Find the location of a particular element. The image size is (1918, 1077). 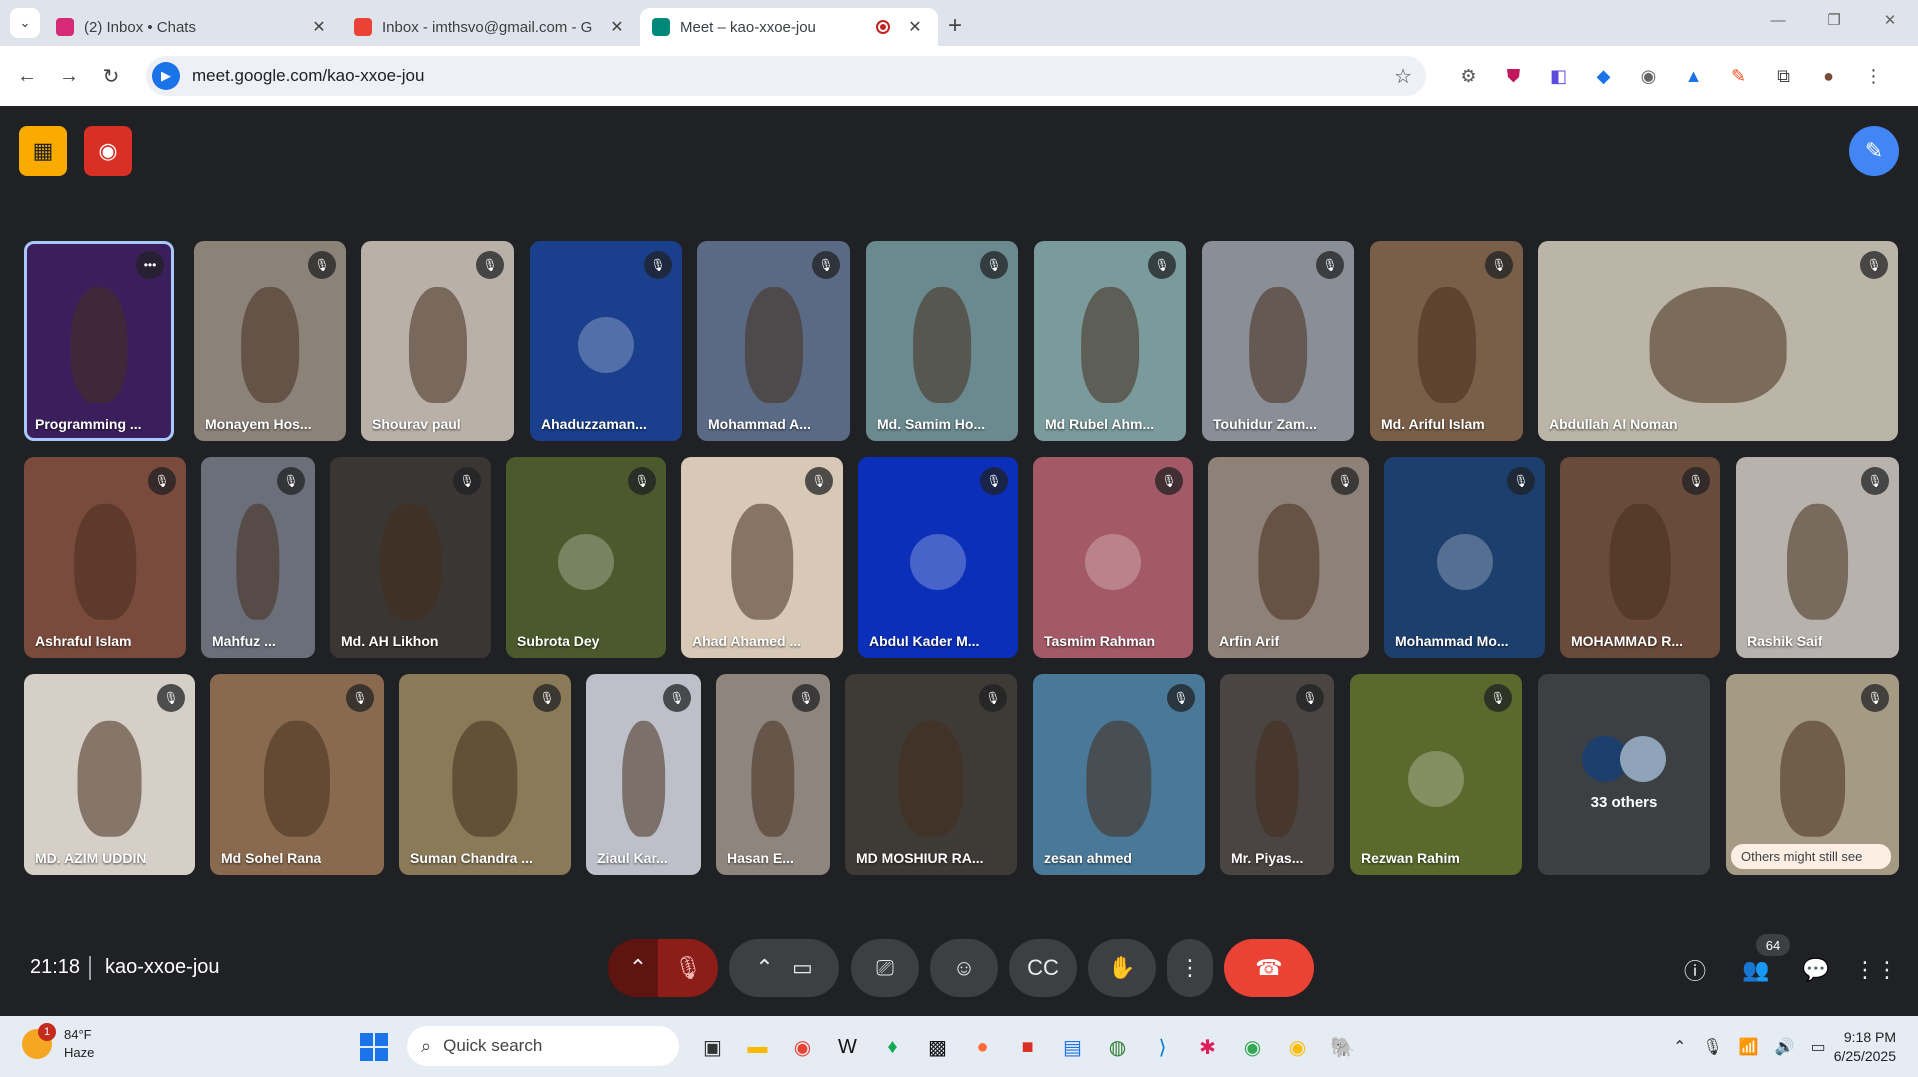

microphone-off-button: 🎙 is located at coordinates (688, 968).